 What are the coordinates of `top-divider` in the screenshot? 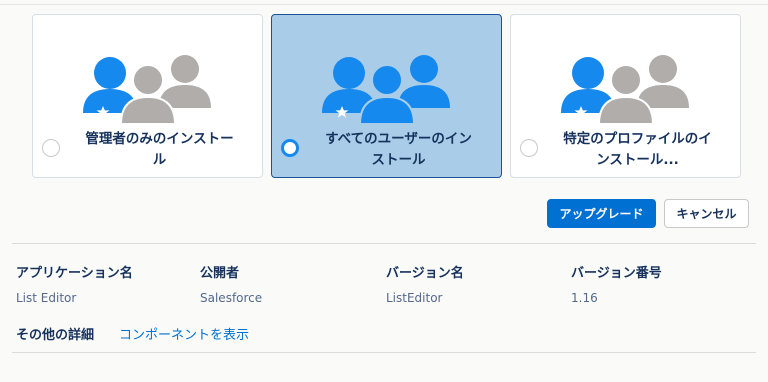 It's located at (384, 4).